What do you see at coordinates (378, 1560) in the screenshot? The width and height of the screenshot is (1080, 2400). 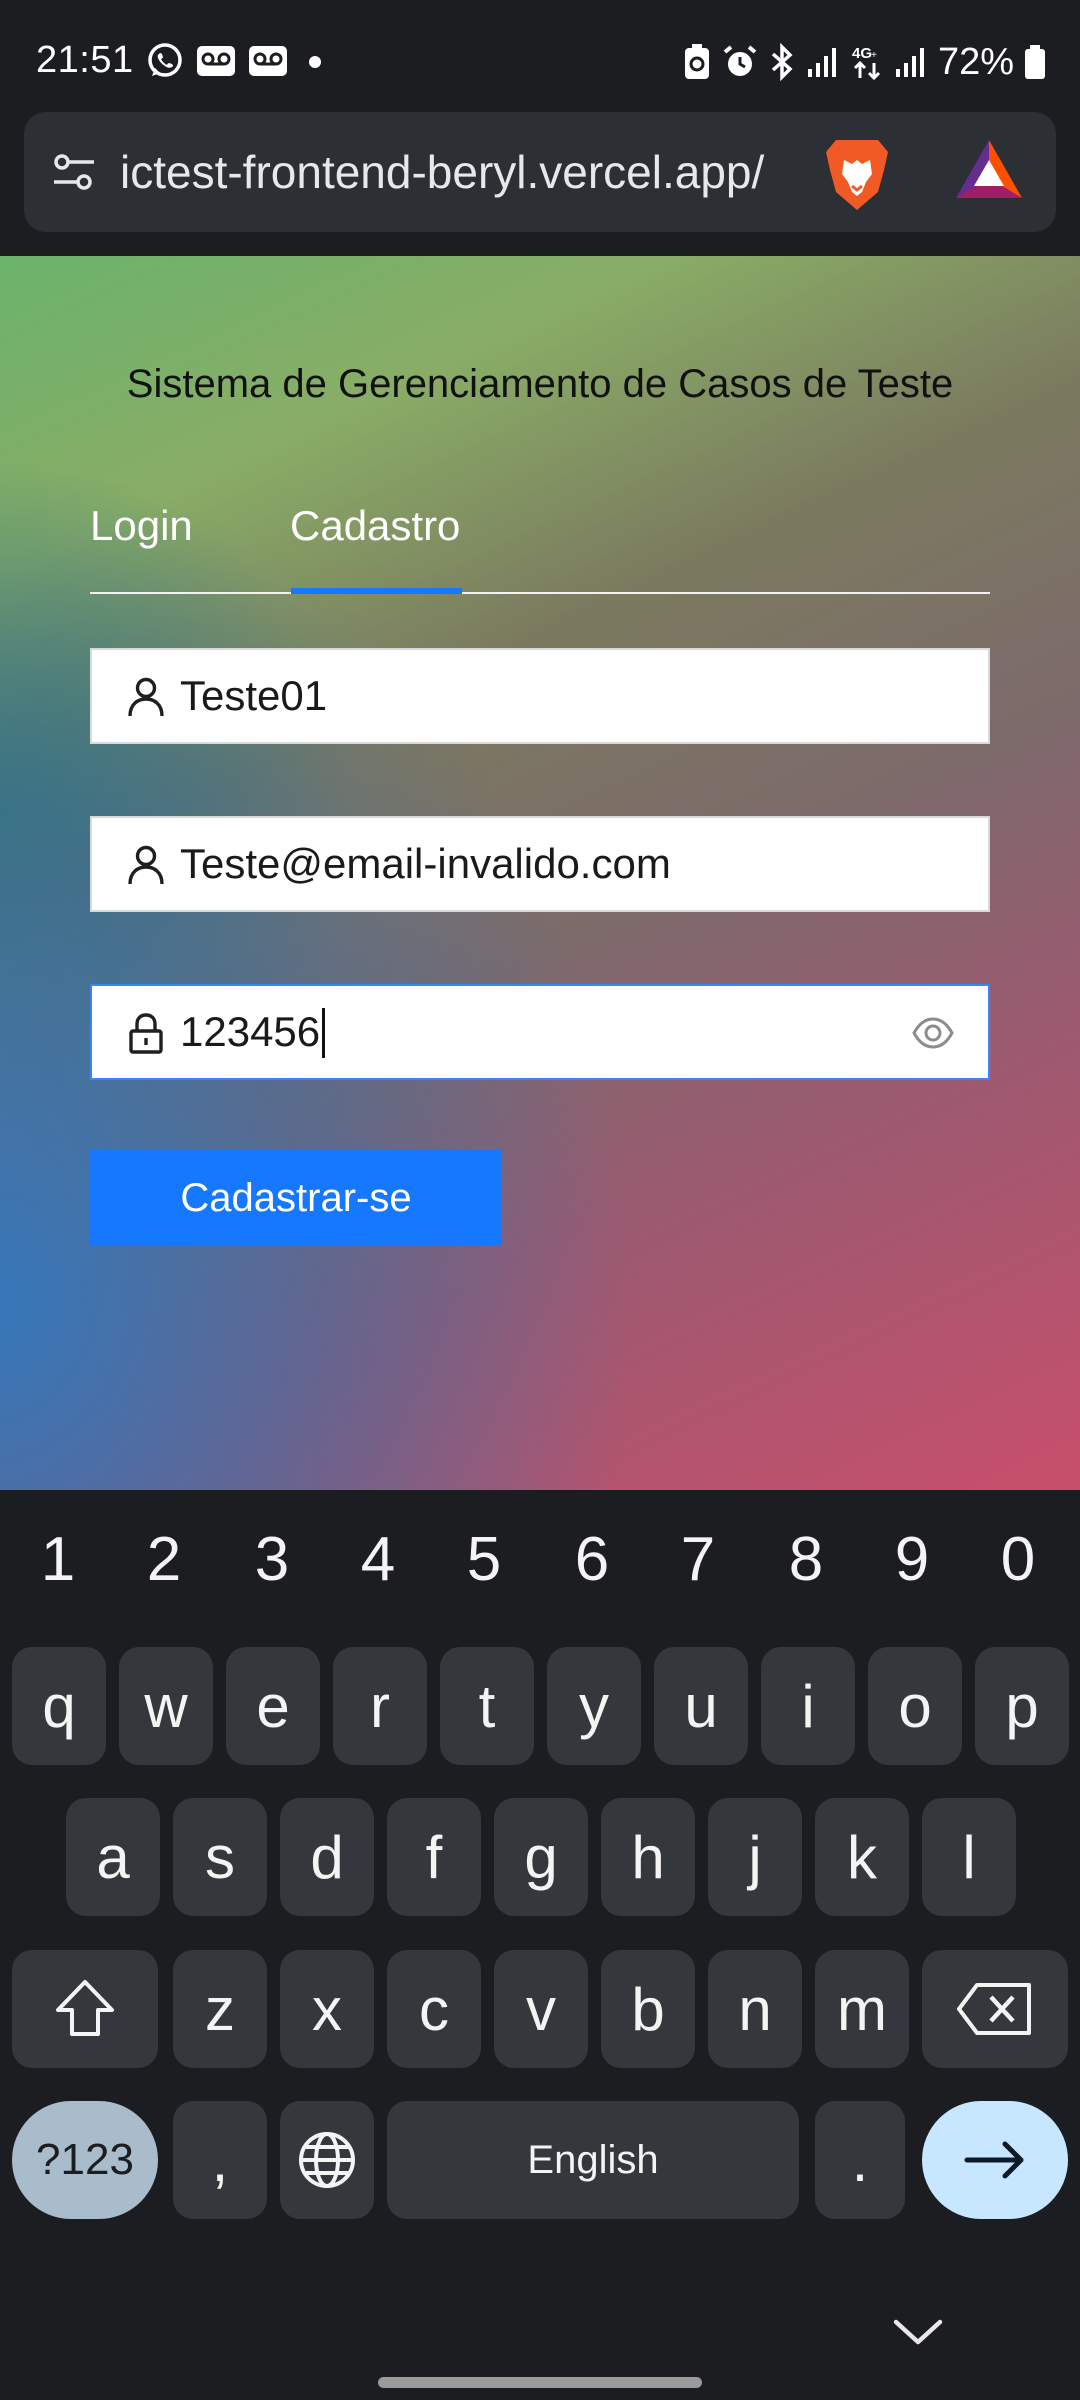 I see `key-4: 4` at bounding box center [378, 1560].